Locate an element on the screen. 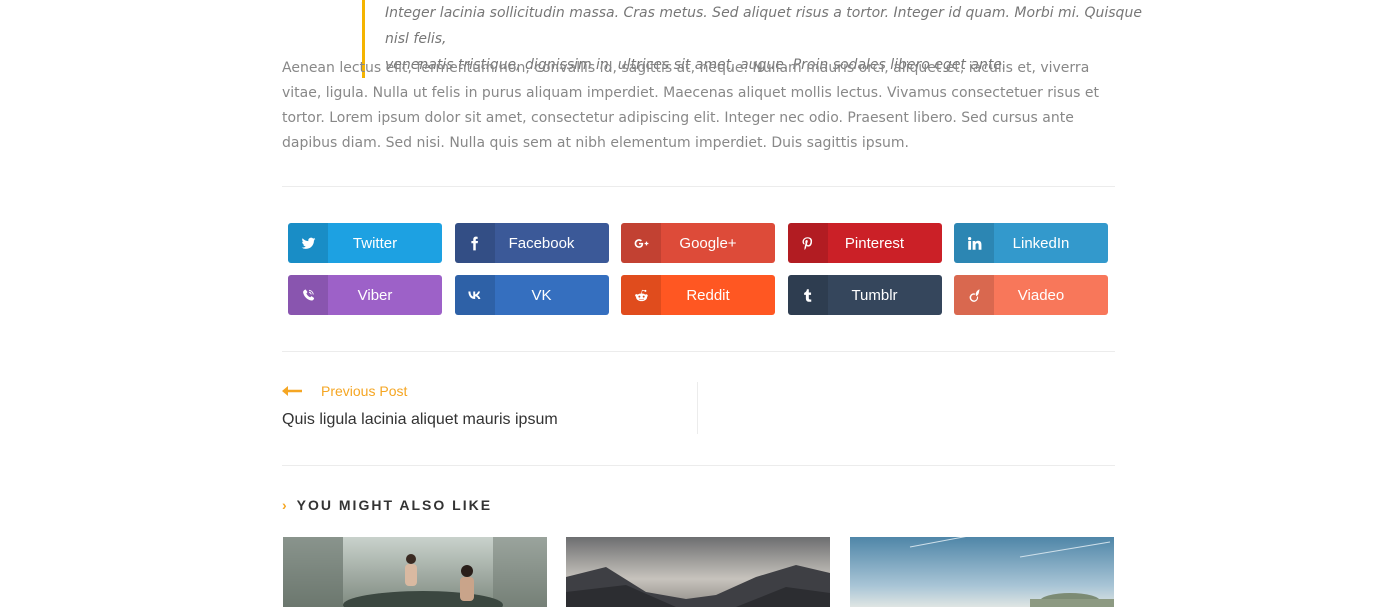 The image size is (1400, 607). facebook-icon is located at coordinates (474, 243).